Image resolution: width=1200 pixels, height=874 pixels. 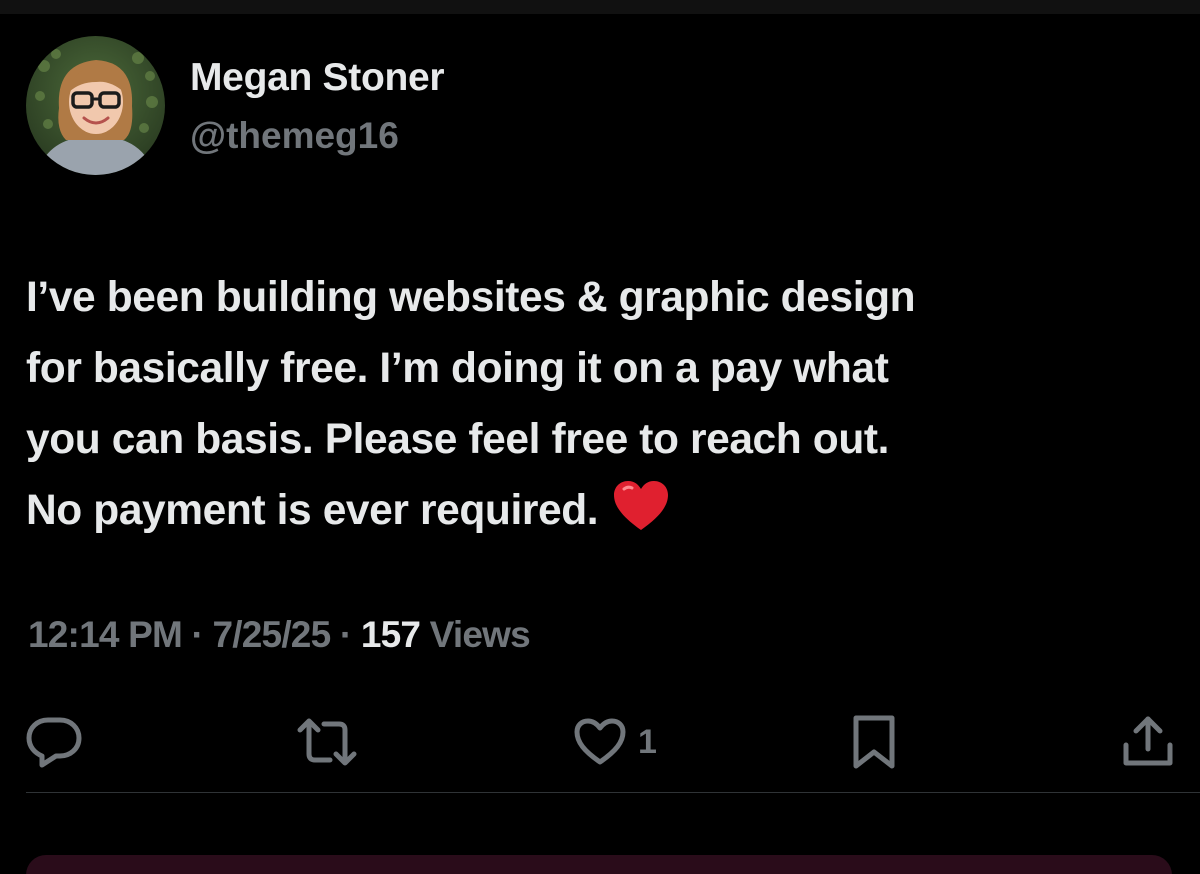 What do you see at coordinates (647, 741) in the screenshot?
I see `like-count: 1` at bounding box center [647, 741].